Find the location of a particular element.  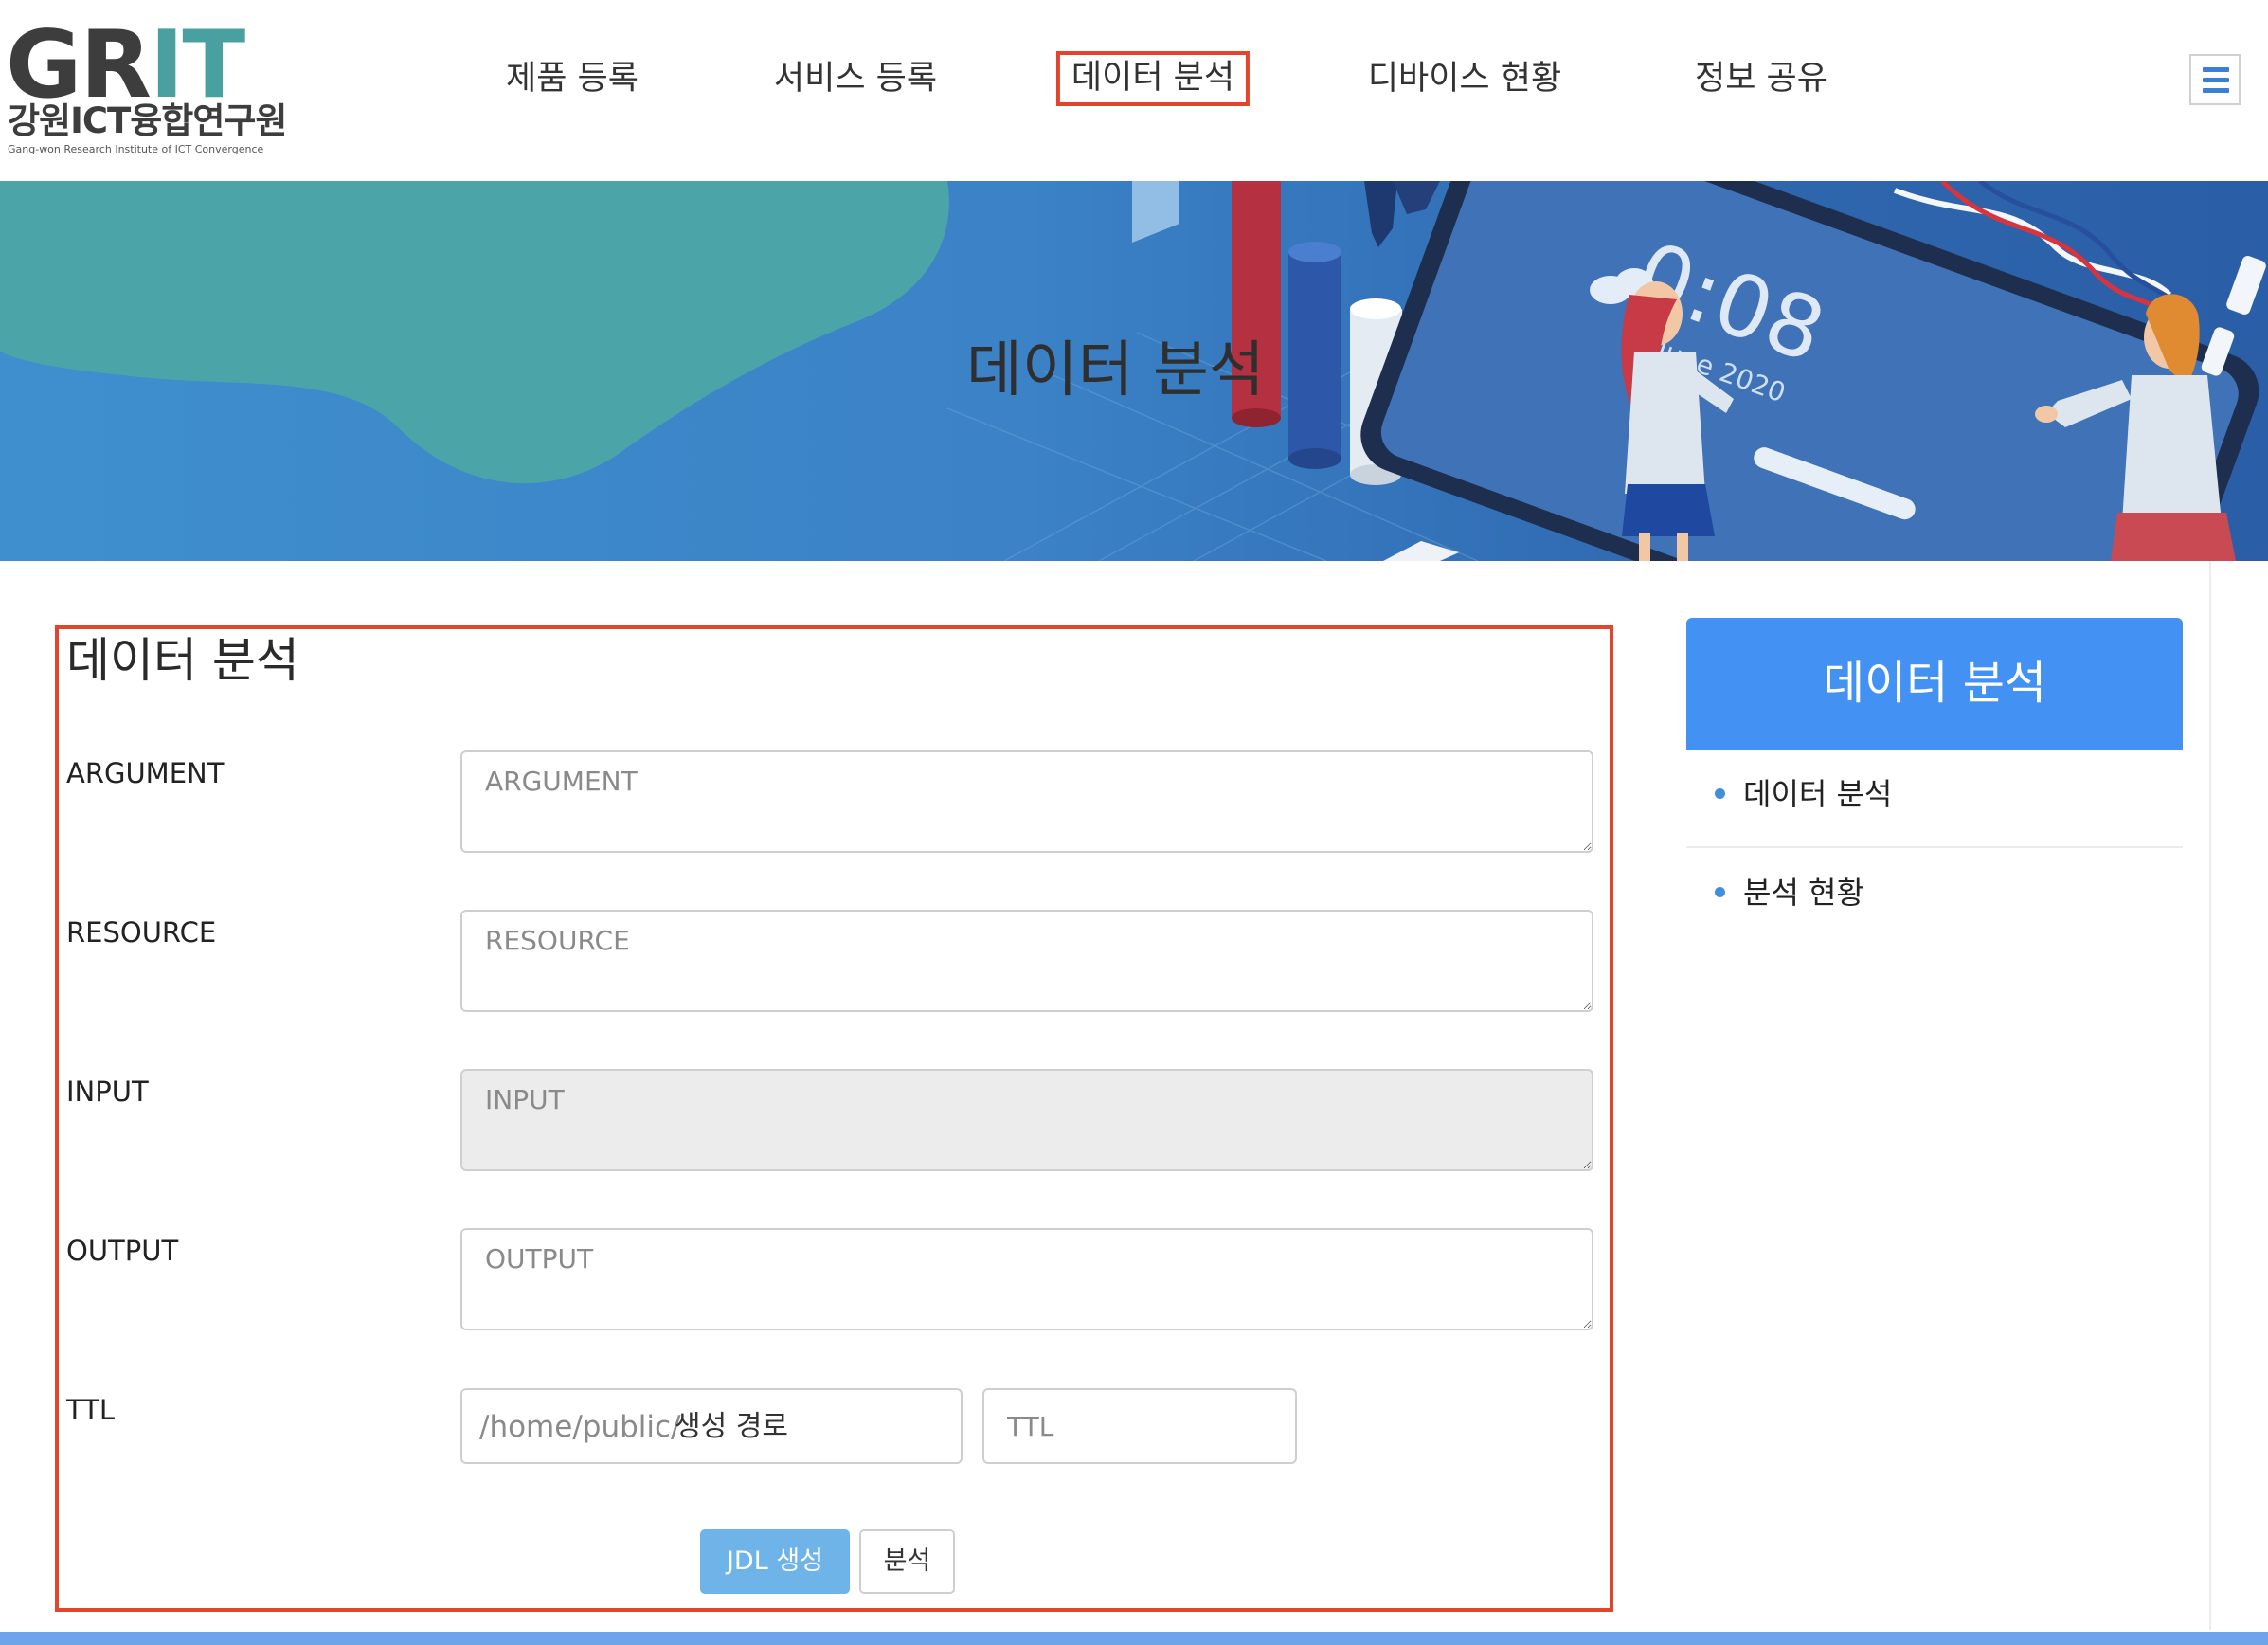

input-label: INPUT is located at coordinates (107, 1092).